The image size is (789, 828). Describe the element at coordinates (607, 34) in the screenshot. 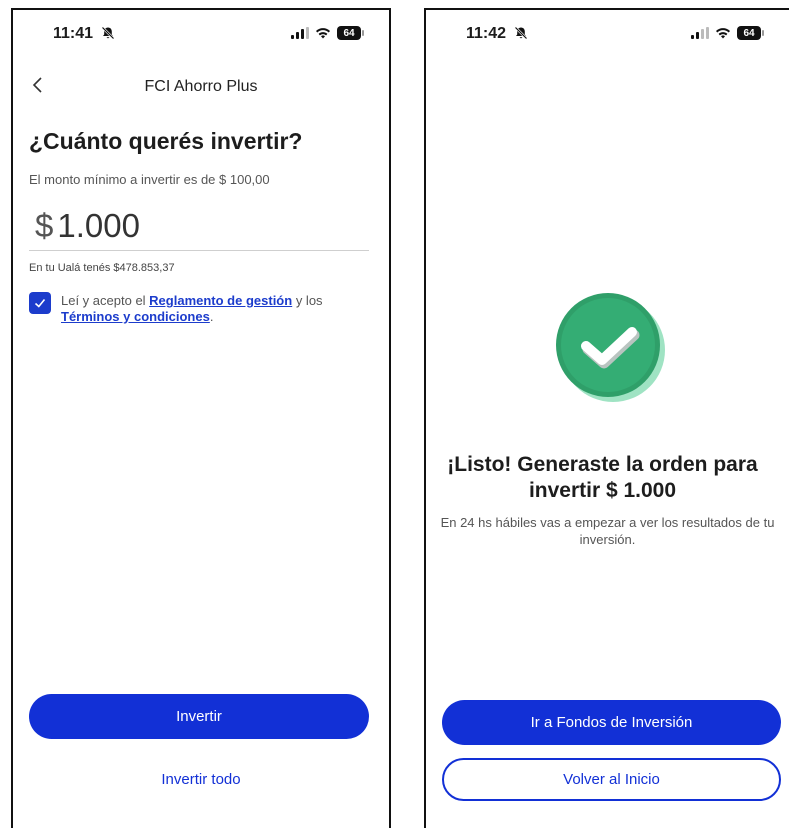

I see `status-bar: 11:42 64` at that location.